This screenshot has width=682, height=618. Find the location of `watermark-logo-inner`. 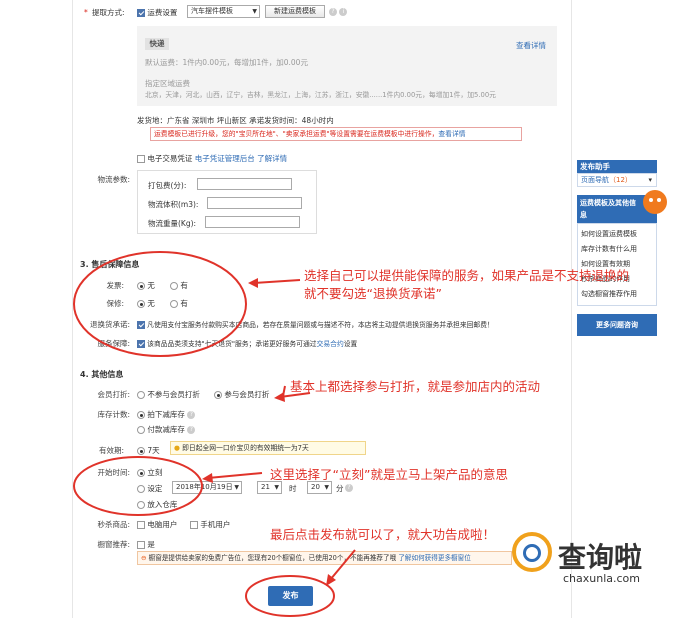

watermark-logo-inner is located at coordinates (532, 553).